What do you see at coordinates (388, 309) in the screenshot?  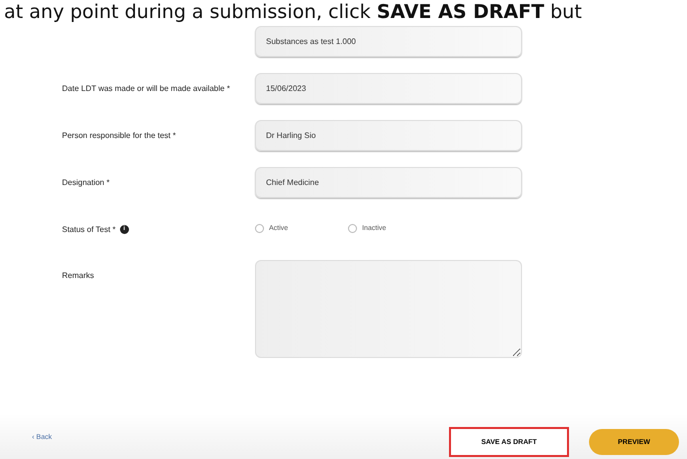 I see `remarks-field` at bounding box center [388, 309].